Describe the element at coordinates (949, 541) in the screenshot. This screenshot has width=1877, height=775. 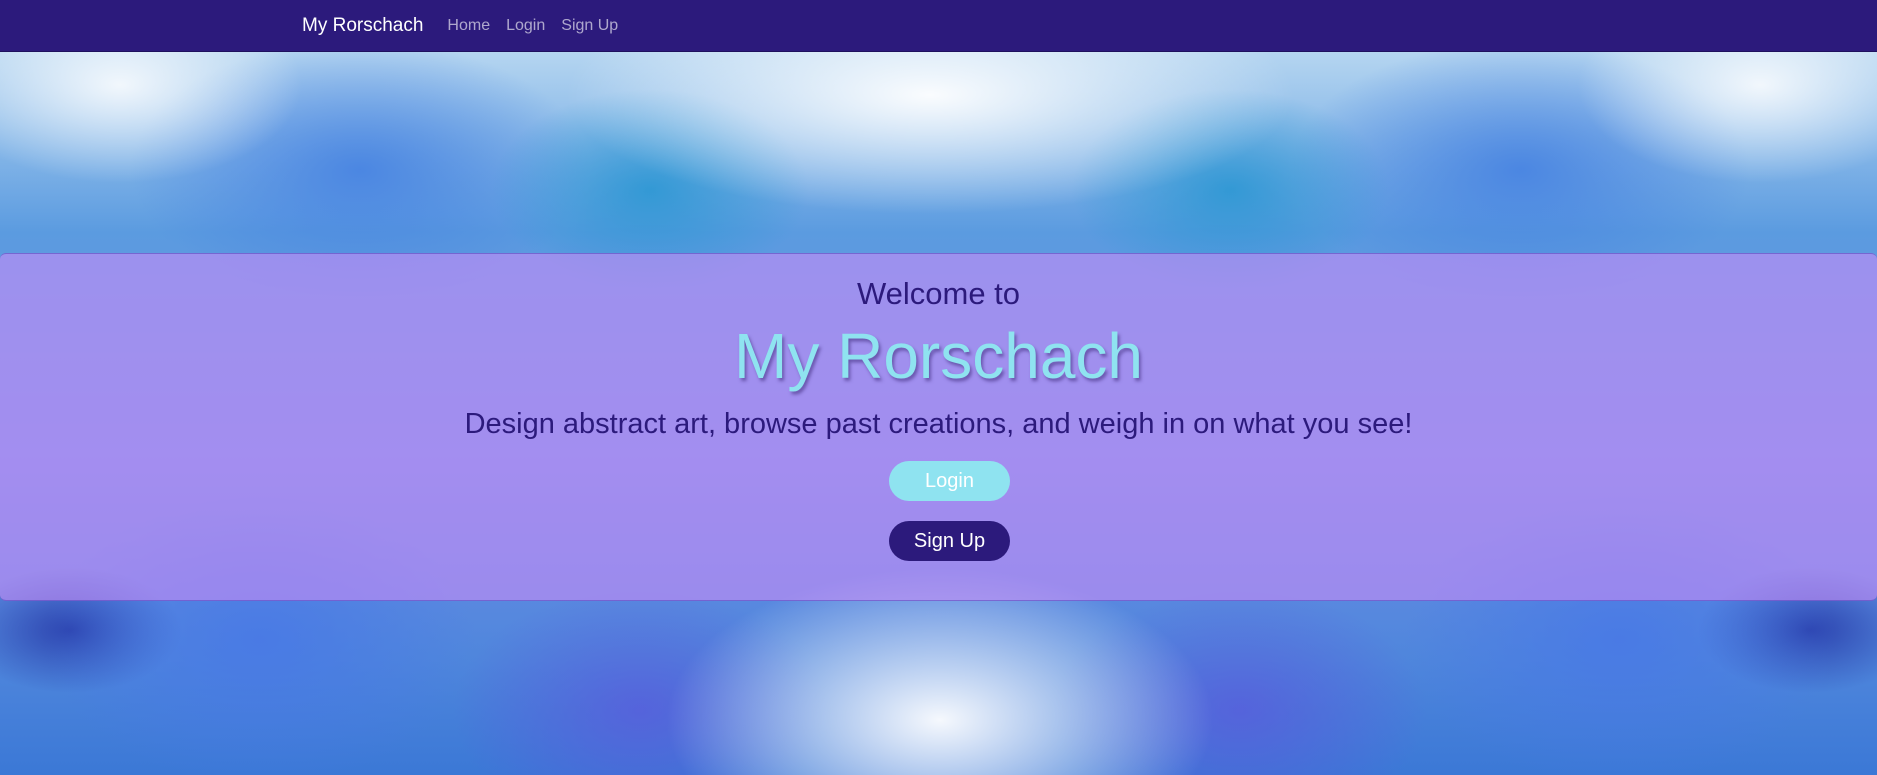
I see `signup-button: Sign Up` at that location.